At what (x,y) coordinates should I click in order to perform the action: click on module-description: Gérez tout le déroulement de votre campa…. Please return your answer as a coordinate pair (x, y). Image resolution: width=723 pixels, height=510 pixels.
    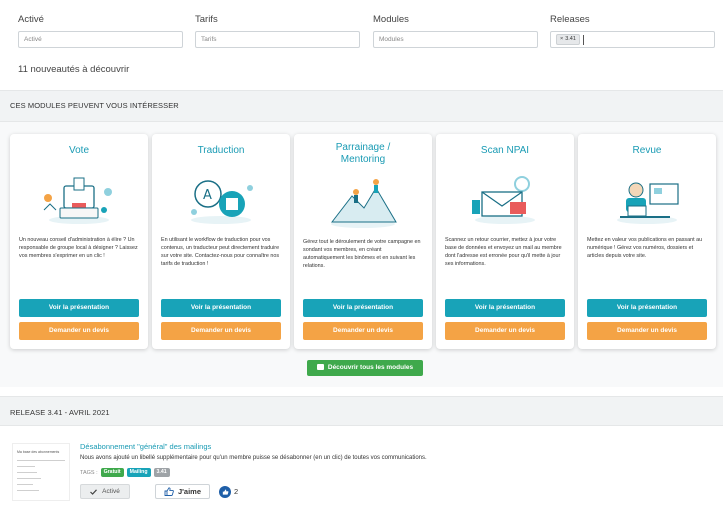
    Looking at the image, I should click on (362, 254).